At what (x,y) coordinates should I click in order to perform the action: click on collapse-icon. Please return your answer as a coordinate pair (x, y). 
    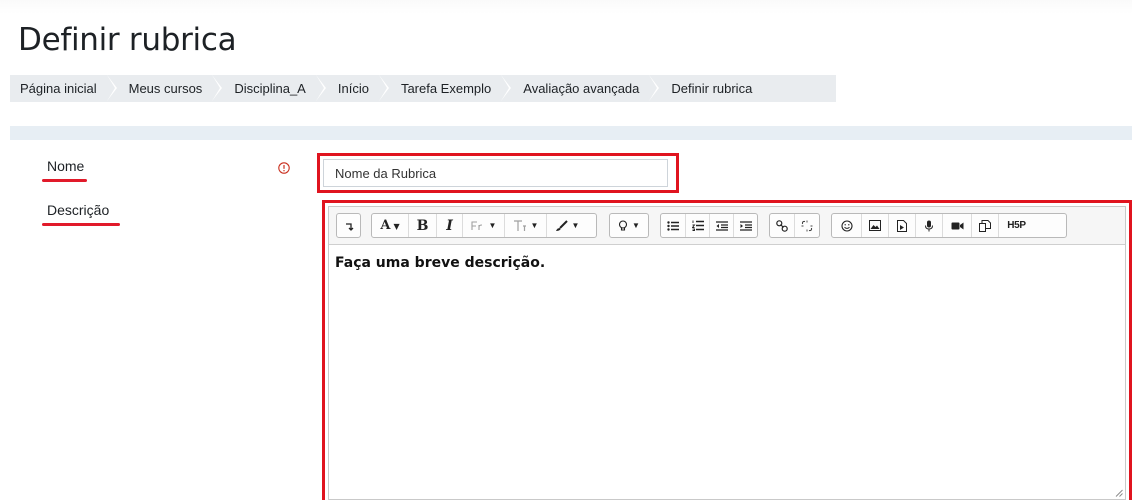
    Looking at the image, I should click on (349, 226).